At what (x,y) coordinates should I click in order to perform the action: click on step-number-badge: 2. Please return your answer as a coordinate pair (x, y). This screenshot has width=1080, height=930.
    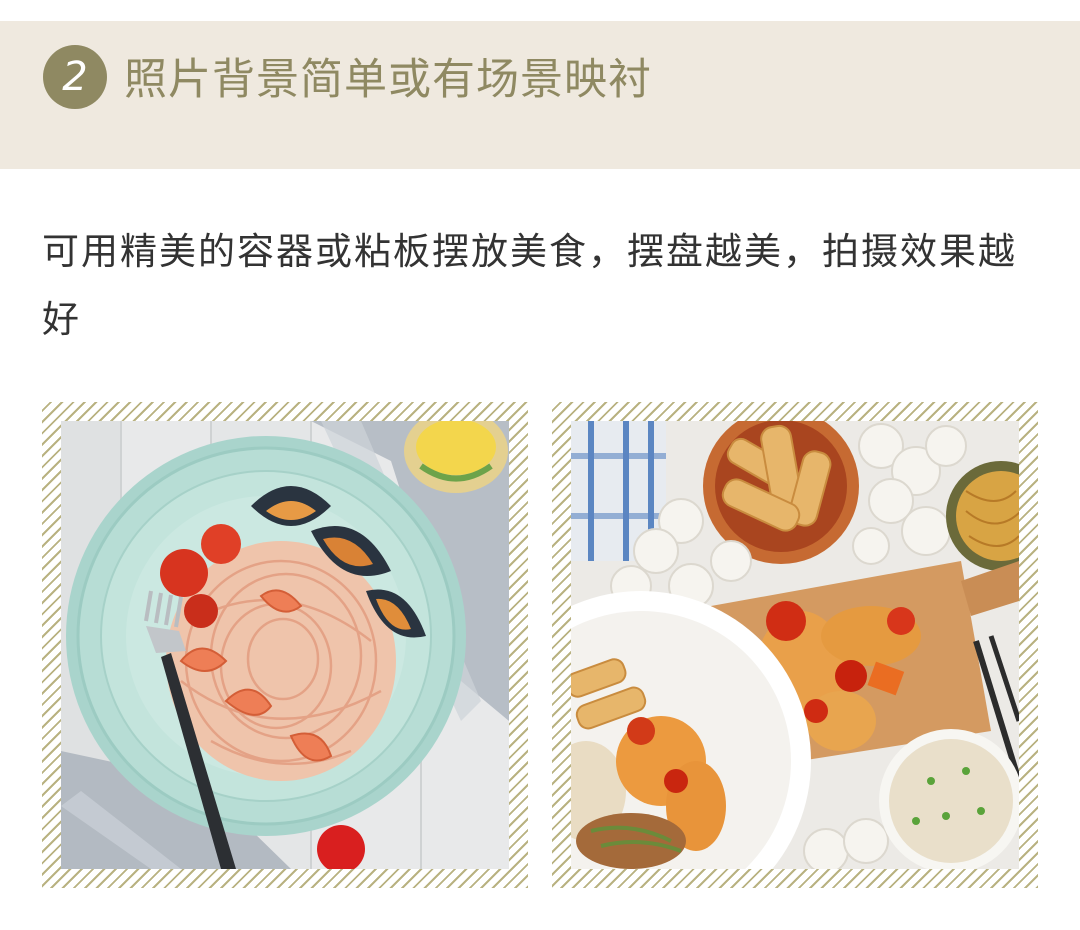
    Looking at the image, I should click on (75, 77).